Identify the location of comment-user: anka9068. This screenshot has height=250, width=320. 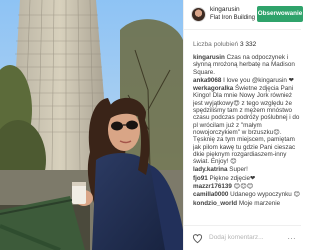
(207, 80).